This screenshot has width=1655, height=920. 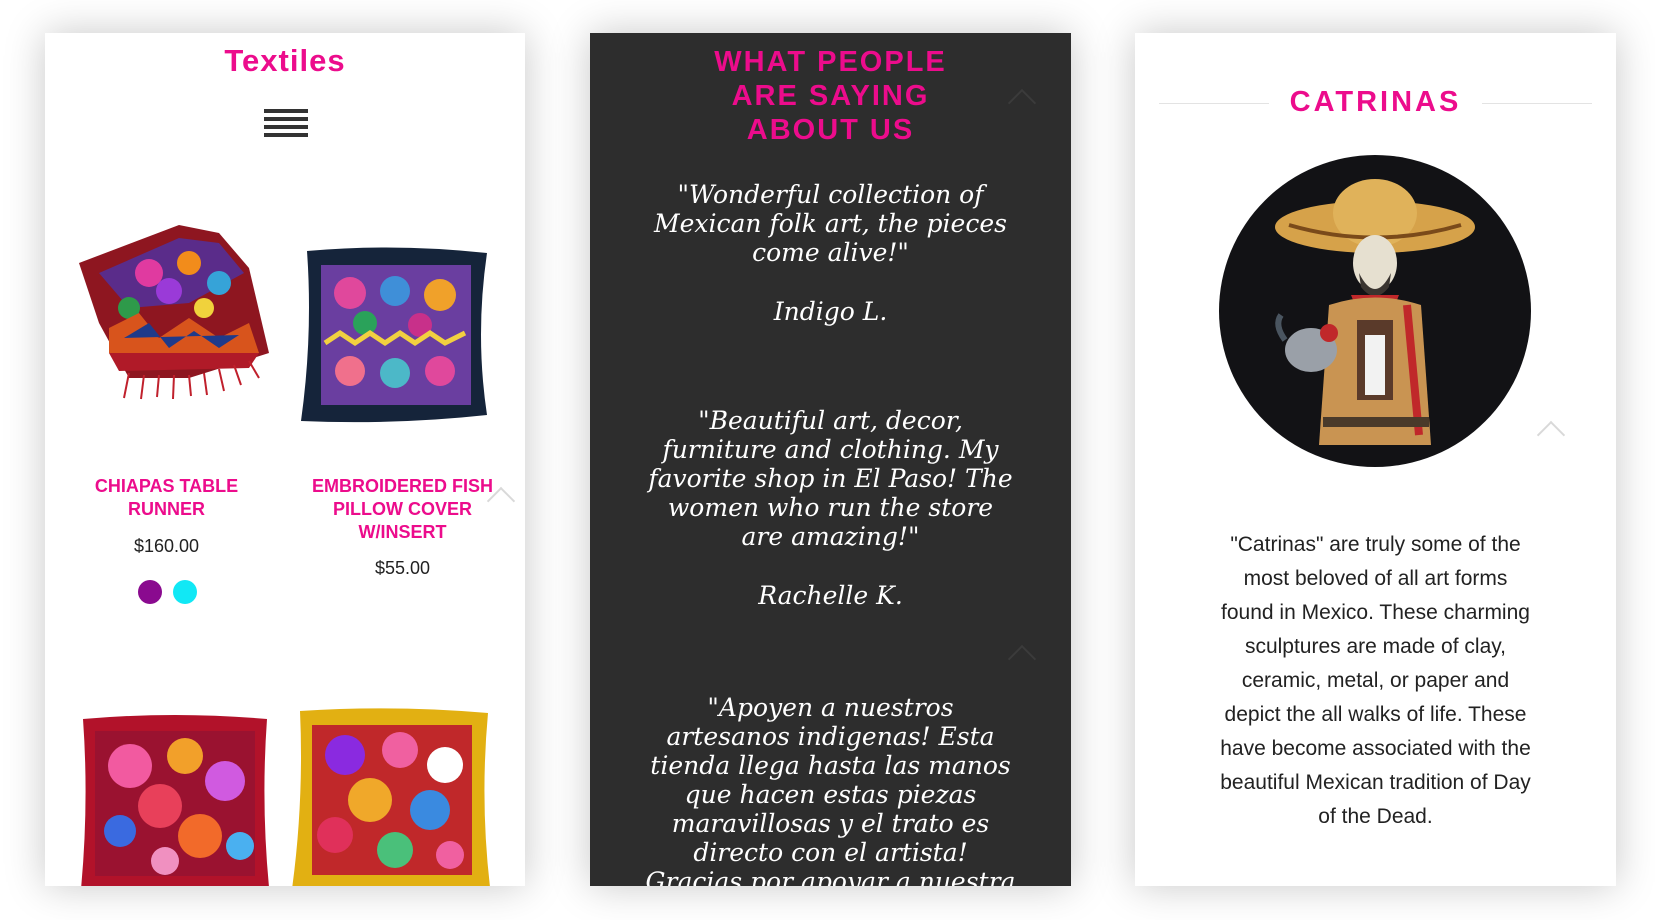 What do you see at coordinates (175, 798) in the screenshot?
I see `red-embroidered-pillow-image` at bounding box center [175, 798].